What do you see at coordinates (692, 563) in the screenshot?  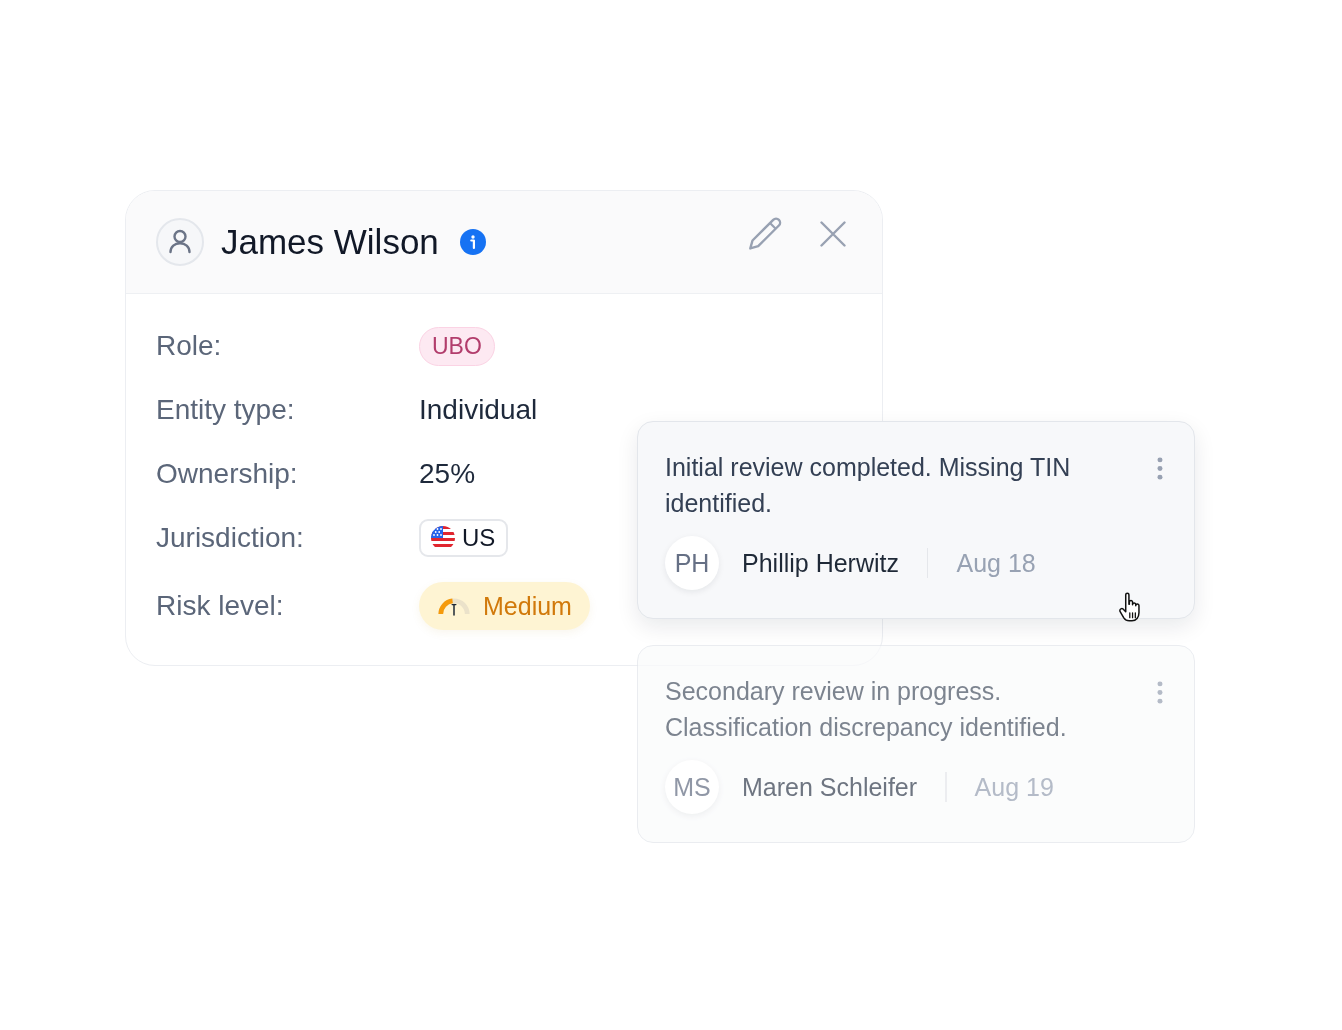 I see `author-initials: PH` at bounding box center [692, 563].